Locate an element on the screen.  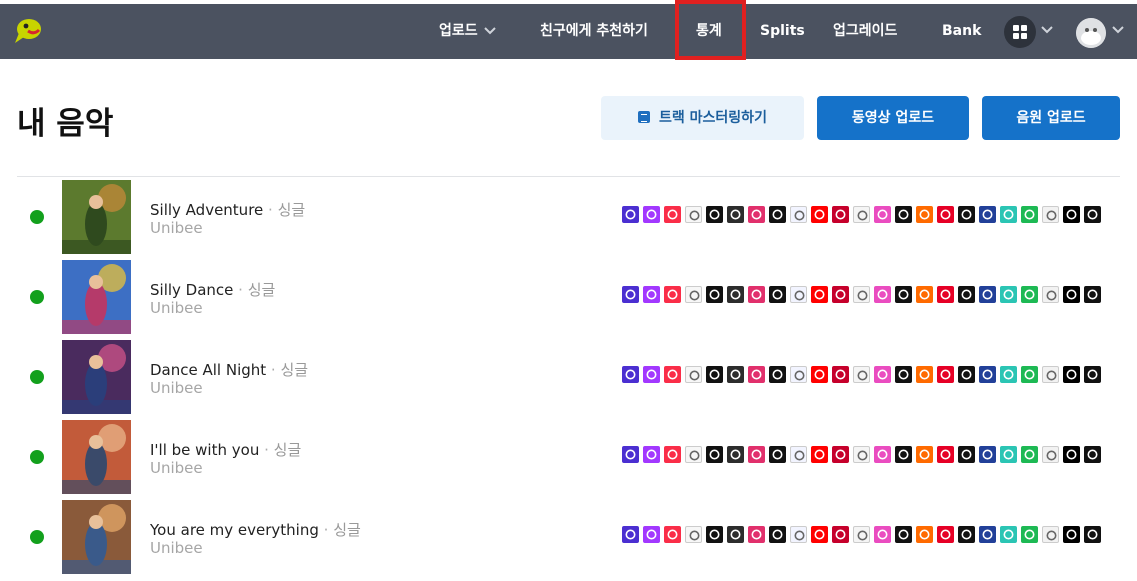
master-track-button: 트랙 마스터링하기 is located at coordinates (702, 118).